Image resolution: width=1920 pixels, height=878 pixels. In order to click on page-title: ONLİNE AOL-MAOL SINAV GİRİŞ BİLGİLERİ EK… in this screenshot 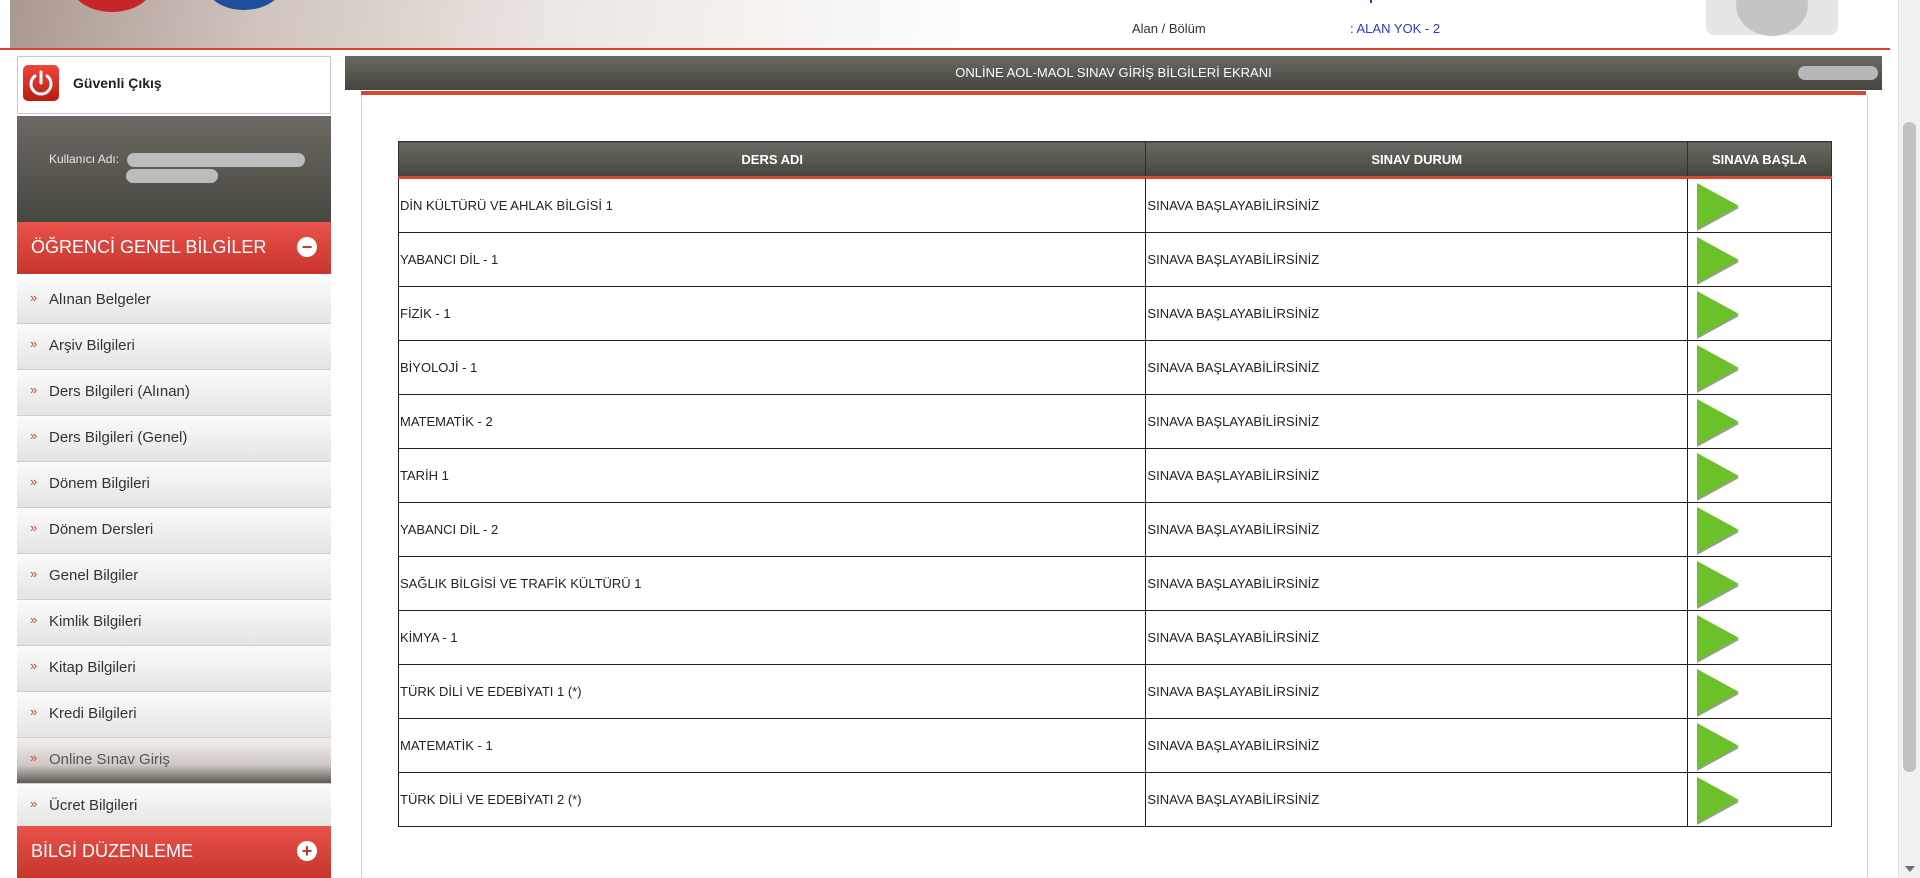, I will do `click(1113, 72)`.